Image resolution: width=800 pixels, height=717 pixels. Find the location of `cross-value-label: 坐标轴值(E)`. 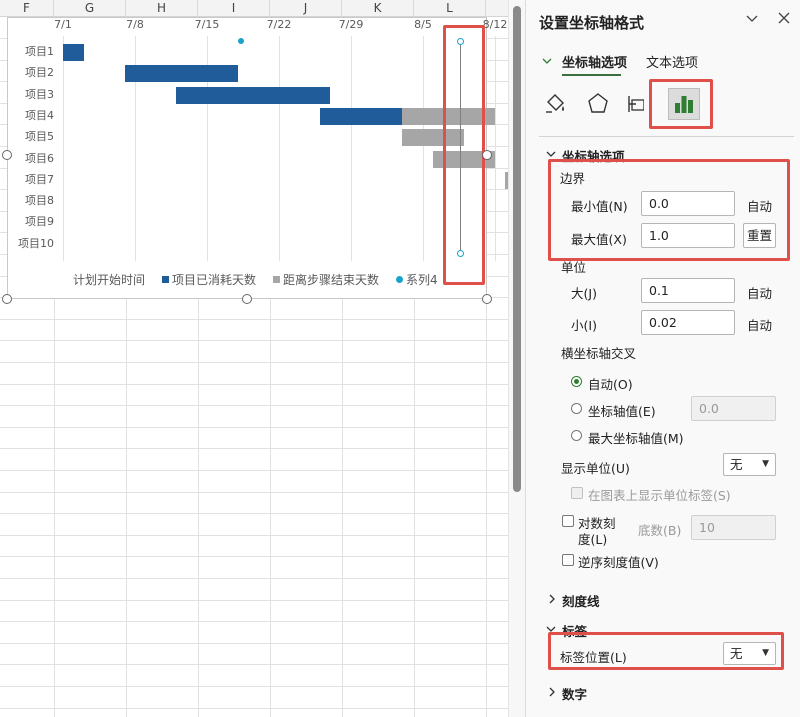

cross-value-label: 坐标轴值(E) is located at coordinates (622, 410).